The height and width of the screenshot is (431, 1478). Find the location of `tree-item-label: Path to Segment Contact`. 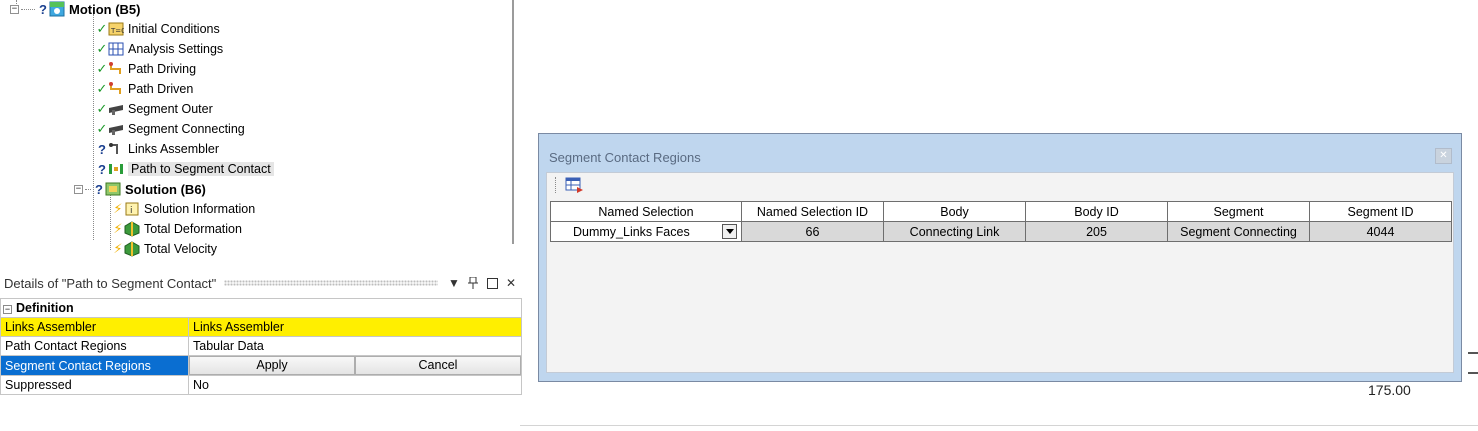

tree-item-label: Path to Segment Contact is located at coordinates (201, 169).